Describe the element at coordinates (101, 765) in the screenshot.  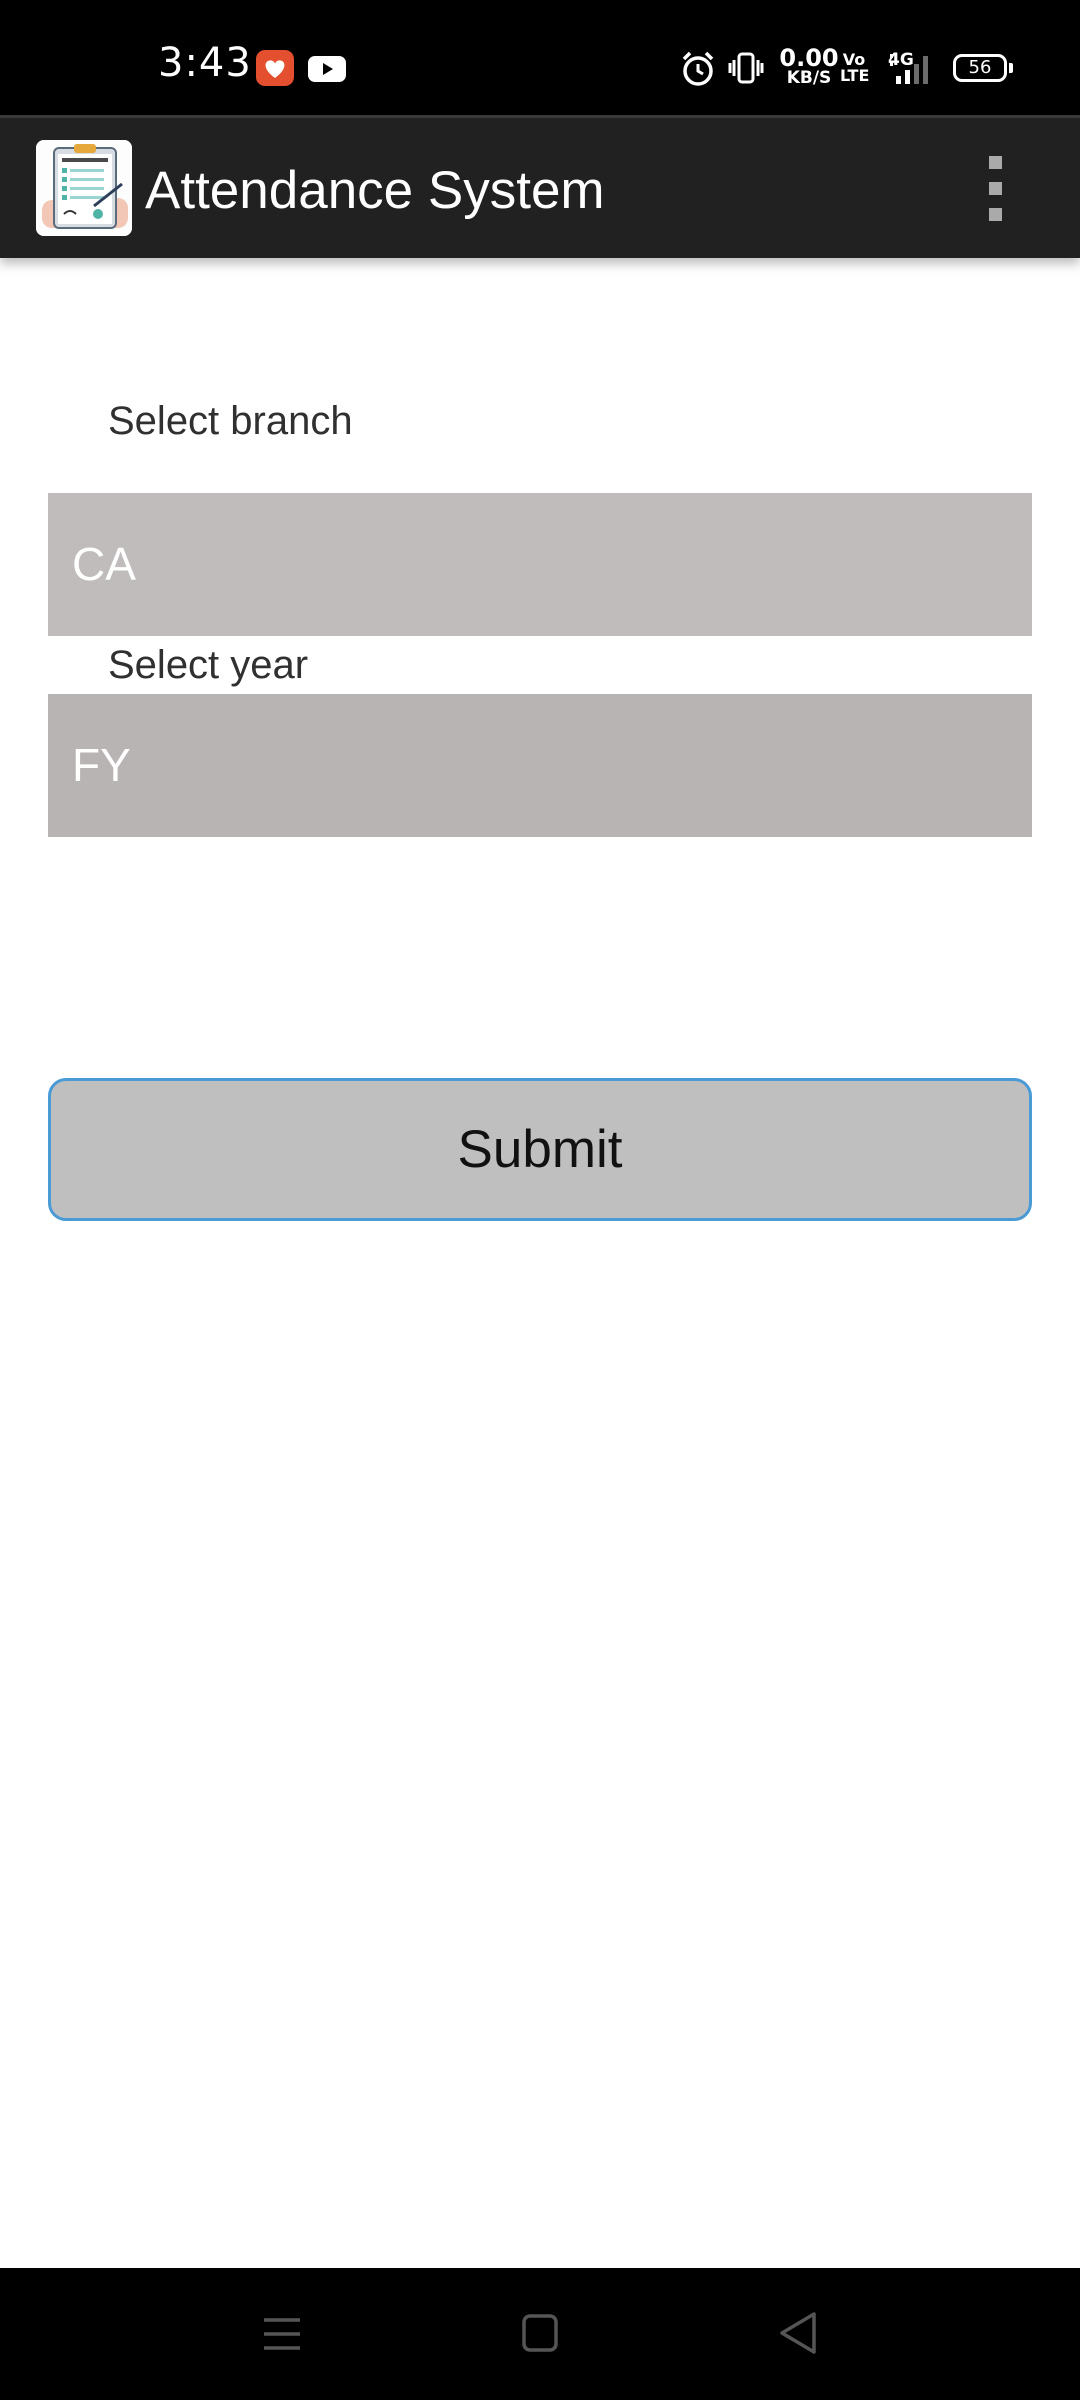
I see `year-spinner-value: FY` at that location.